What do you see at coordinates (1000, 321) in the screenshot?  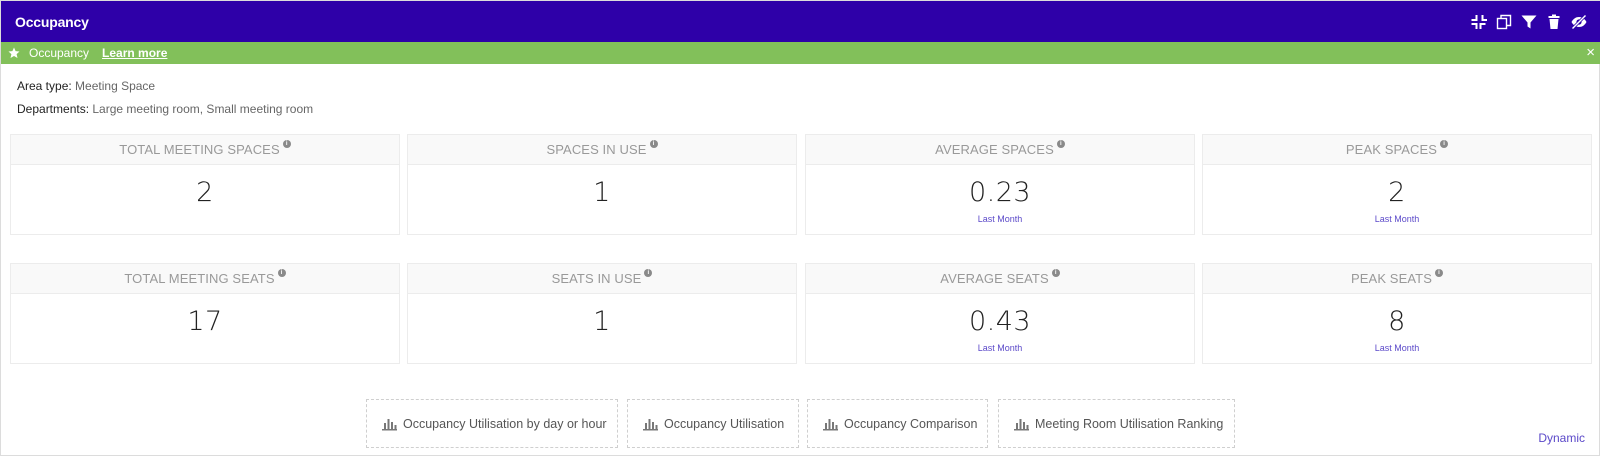 I see `metric-value: 0.43` at bounding box center [1000, 321].